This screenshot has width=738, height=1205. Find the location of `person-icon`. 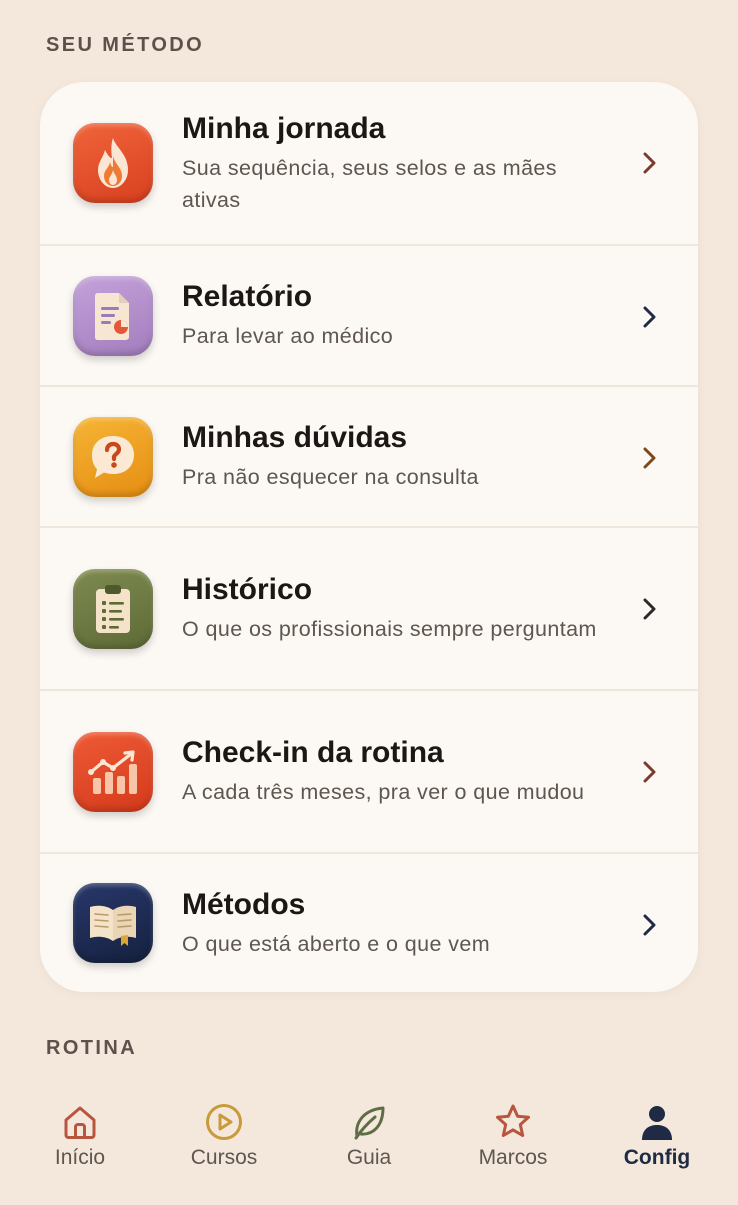

person-icon is located at coordinates (657, 1123).